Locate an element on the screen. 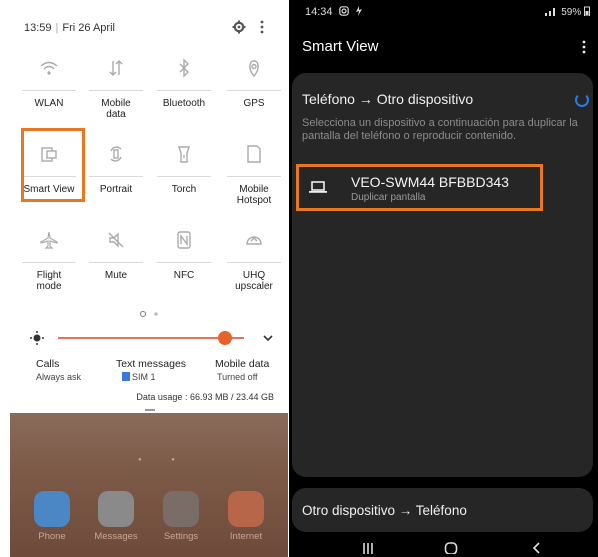 This screenshot has width=598, height=557. status-bar-right: 14:34 is located at coordinates (334, 12).